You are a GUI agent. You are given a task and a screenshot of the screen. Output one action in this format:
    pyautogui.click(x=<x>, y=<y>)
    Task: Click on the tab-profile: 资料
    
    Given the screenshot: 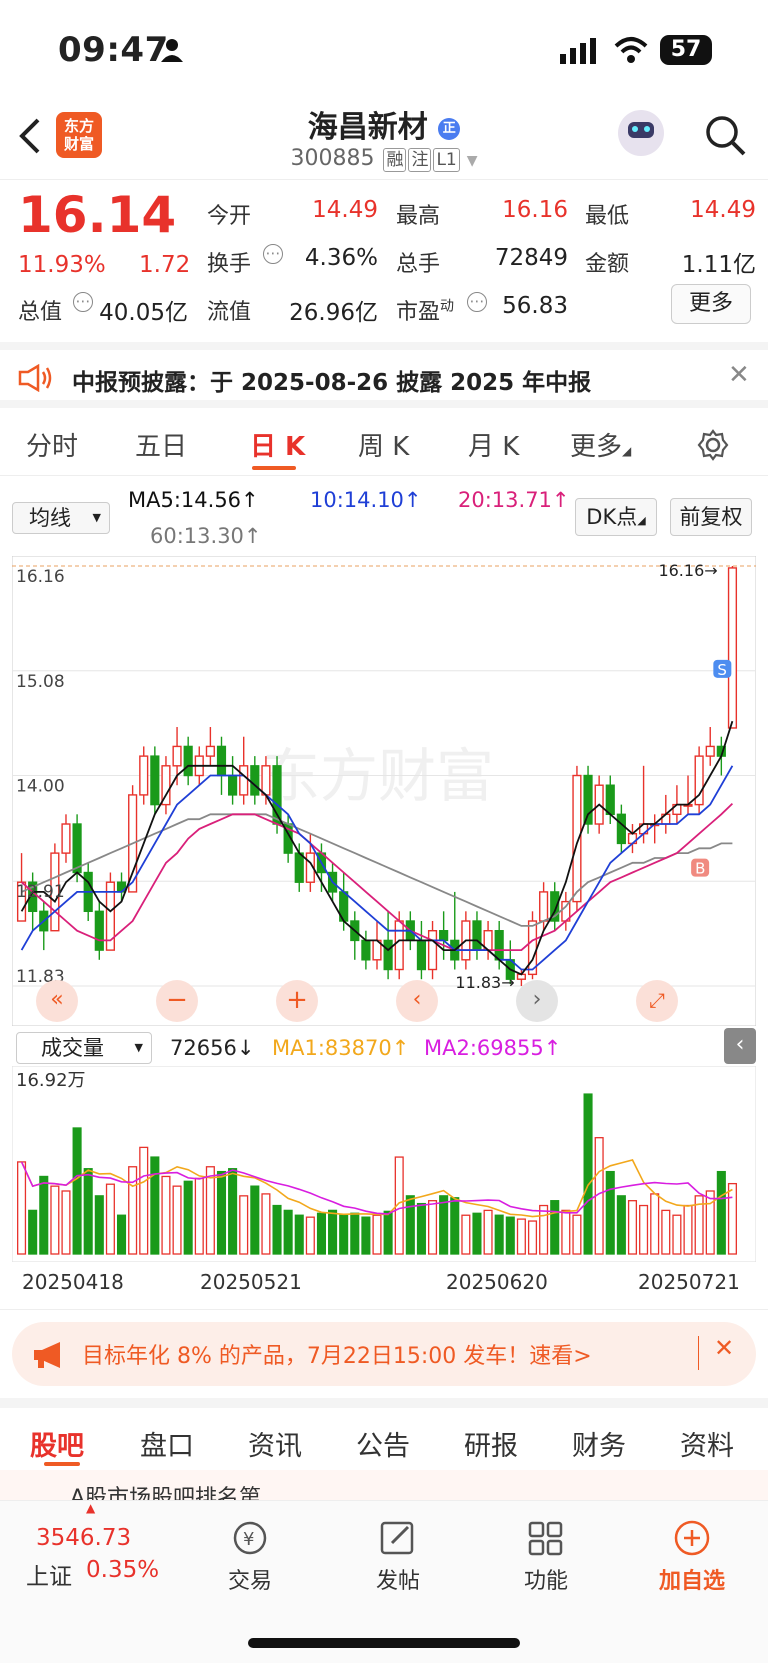 What is the action you would take?
    pyautogui.click(x=707, y=1443)
    